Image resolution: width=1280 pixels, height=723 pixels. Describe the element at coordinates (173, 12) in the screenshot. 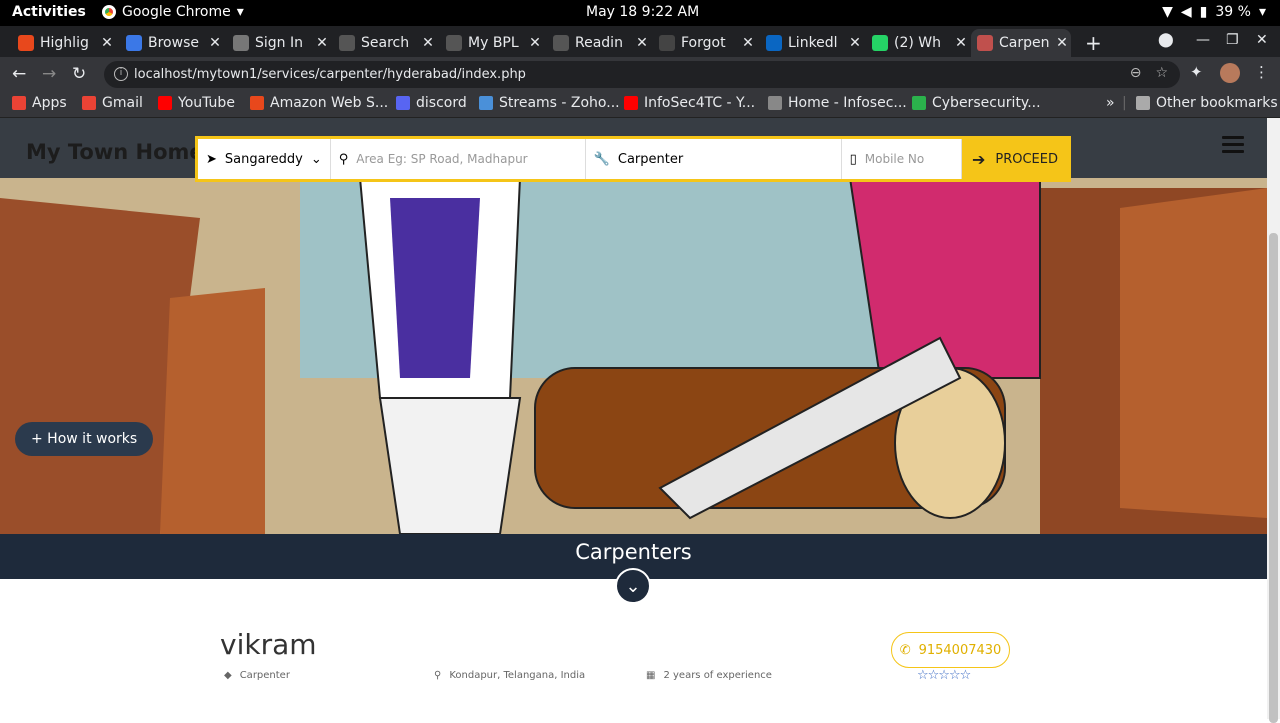

I see `app-menu: Google Chrome ▾` at that location.